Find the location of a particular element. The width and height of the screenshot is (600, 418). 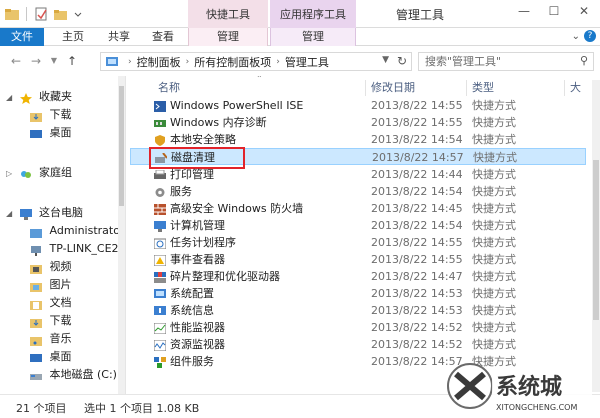

column-header-modified: 修改日期 is located at coordinates (393, 88).